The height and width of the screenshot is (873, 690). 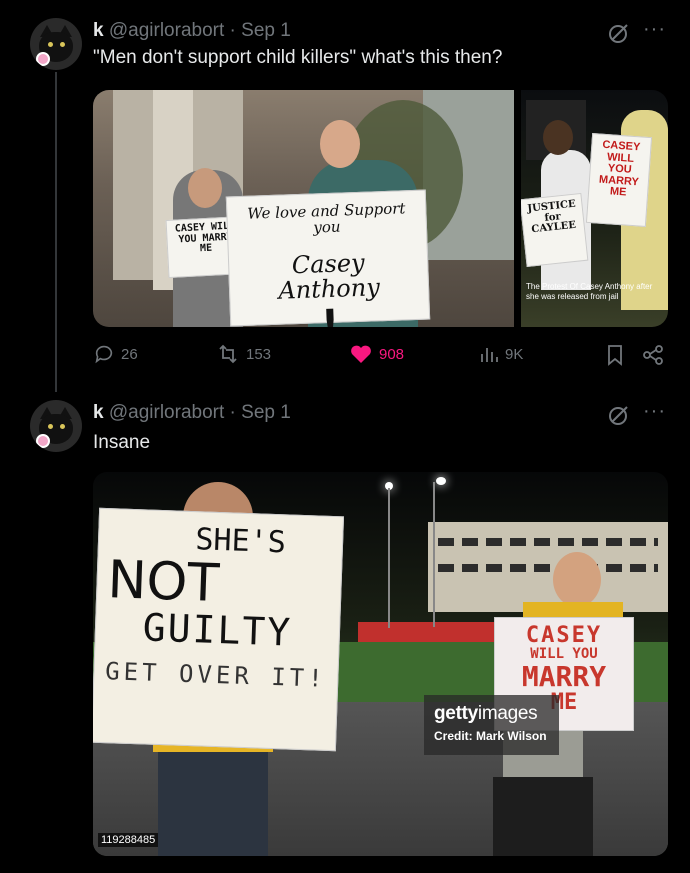 I want to click on share-icon, so click(x=653, y=355).